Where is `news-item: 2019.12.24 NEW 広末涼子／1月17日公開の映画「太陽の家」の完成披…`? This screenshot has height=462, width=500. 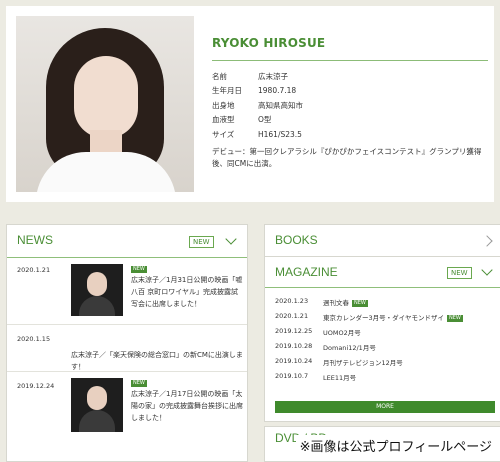 news-item: 2019.12.24 NEW 広末涼子／1月17日公開の映画「太陽の家」の完成披… is located at coordinates (127, 412).